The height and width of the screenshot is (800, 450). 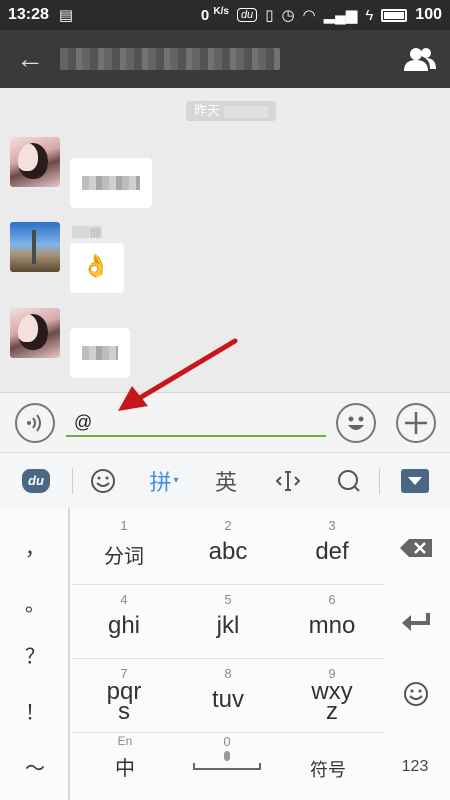 I want to click on hide-keyboard-button, so click(x=415, y=481).